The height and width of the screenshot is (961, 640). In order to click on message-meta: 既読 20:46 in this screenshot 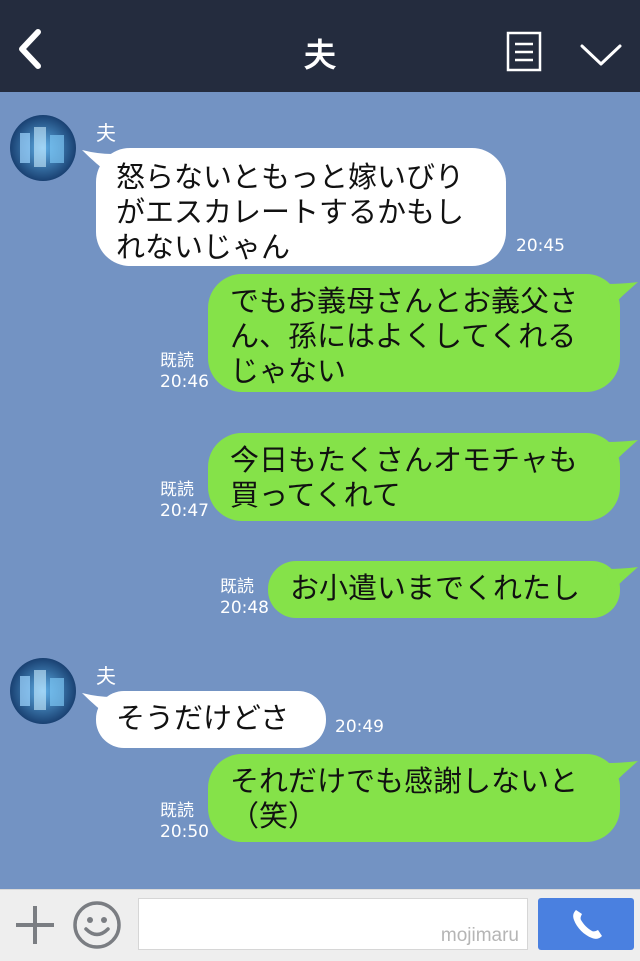, I will do `click(184, 372)`.